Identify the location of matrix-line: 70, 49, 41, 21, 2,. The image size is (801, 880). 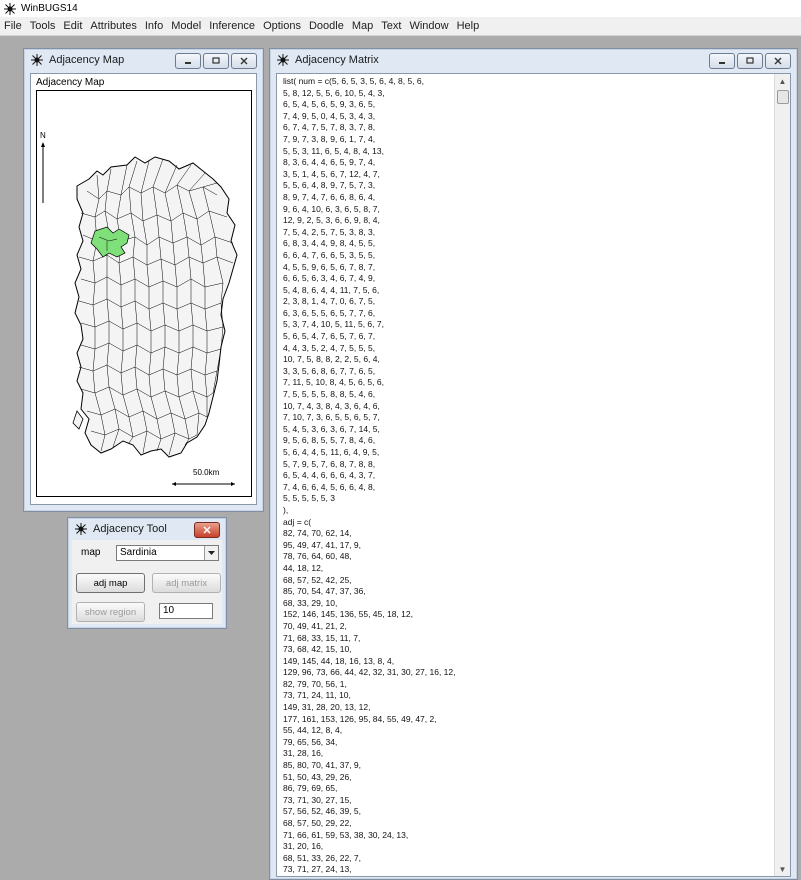
(315, 625).